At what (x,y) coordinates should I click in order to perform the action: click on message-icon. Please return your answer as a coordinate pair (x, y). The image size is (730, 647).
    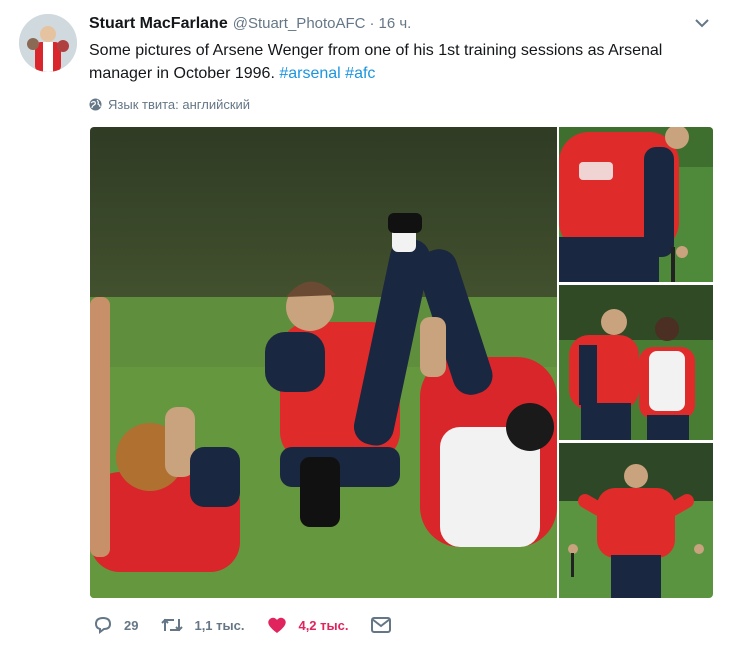
    Looking at the image, I should click on (381, 625).